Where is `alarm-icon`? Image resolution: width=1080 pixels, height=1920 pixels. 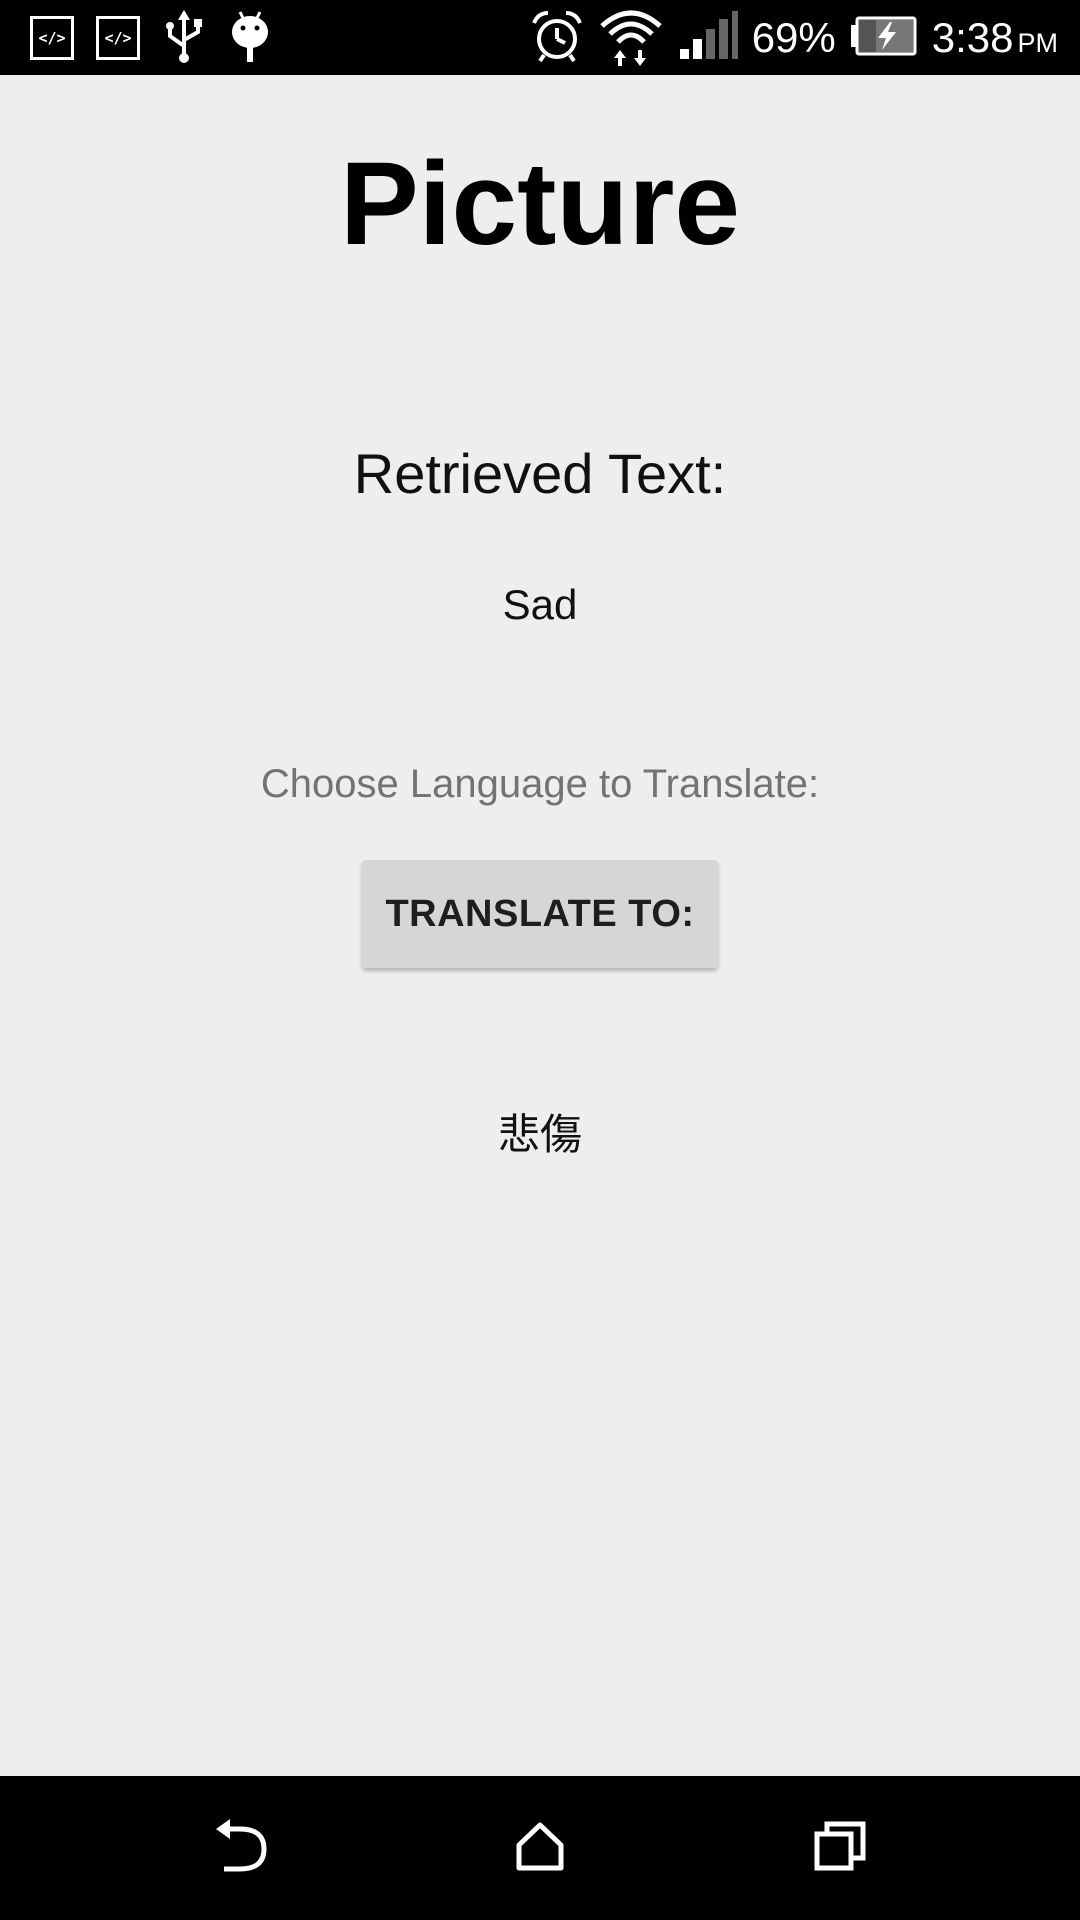 alarm-icon is located at coordinates (557, 38).